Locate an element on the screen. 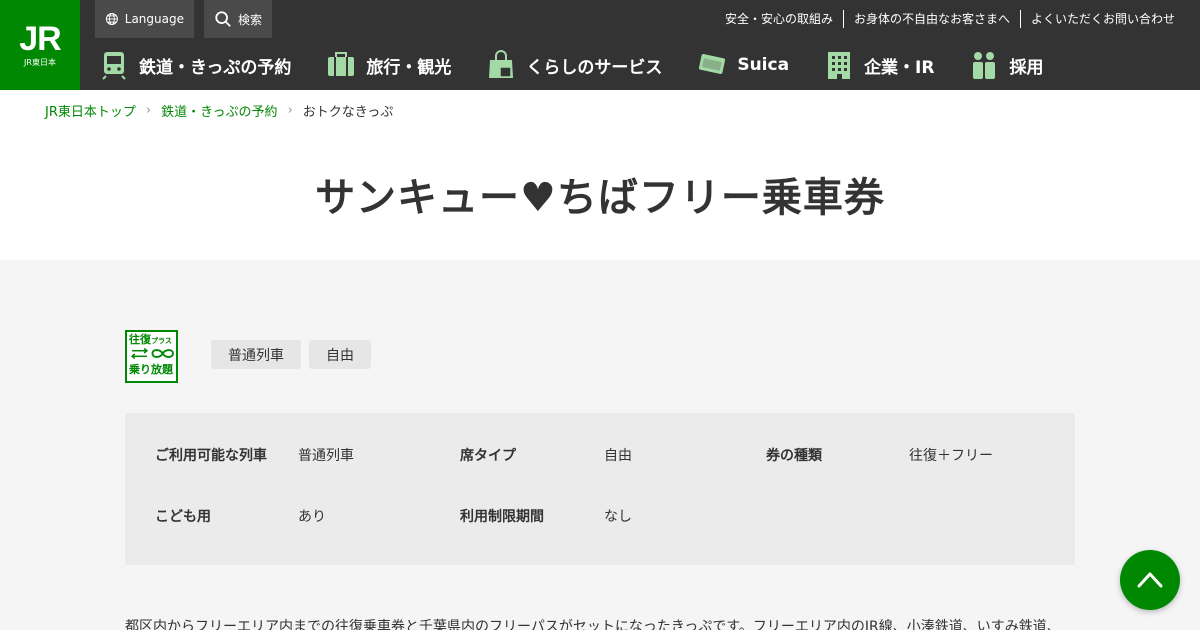 The width and height of the screenshot is (1200, 630). language-button: Language is located at coordinates (144, 19).